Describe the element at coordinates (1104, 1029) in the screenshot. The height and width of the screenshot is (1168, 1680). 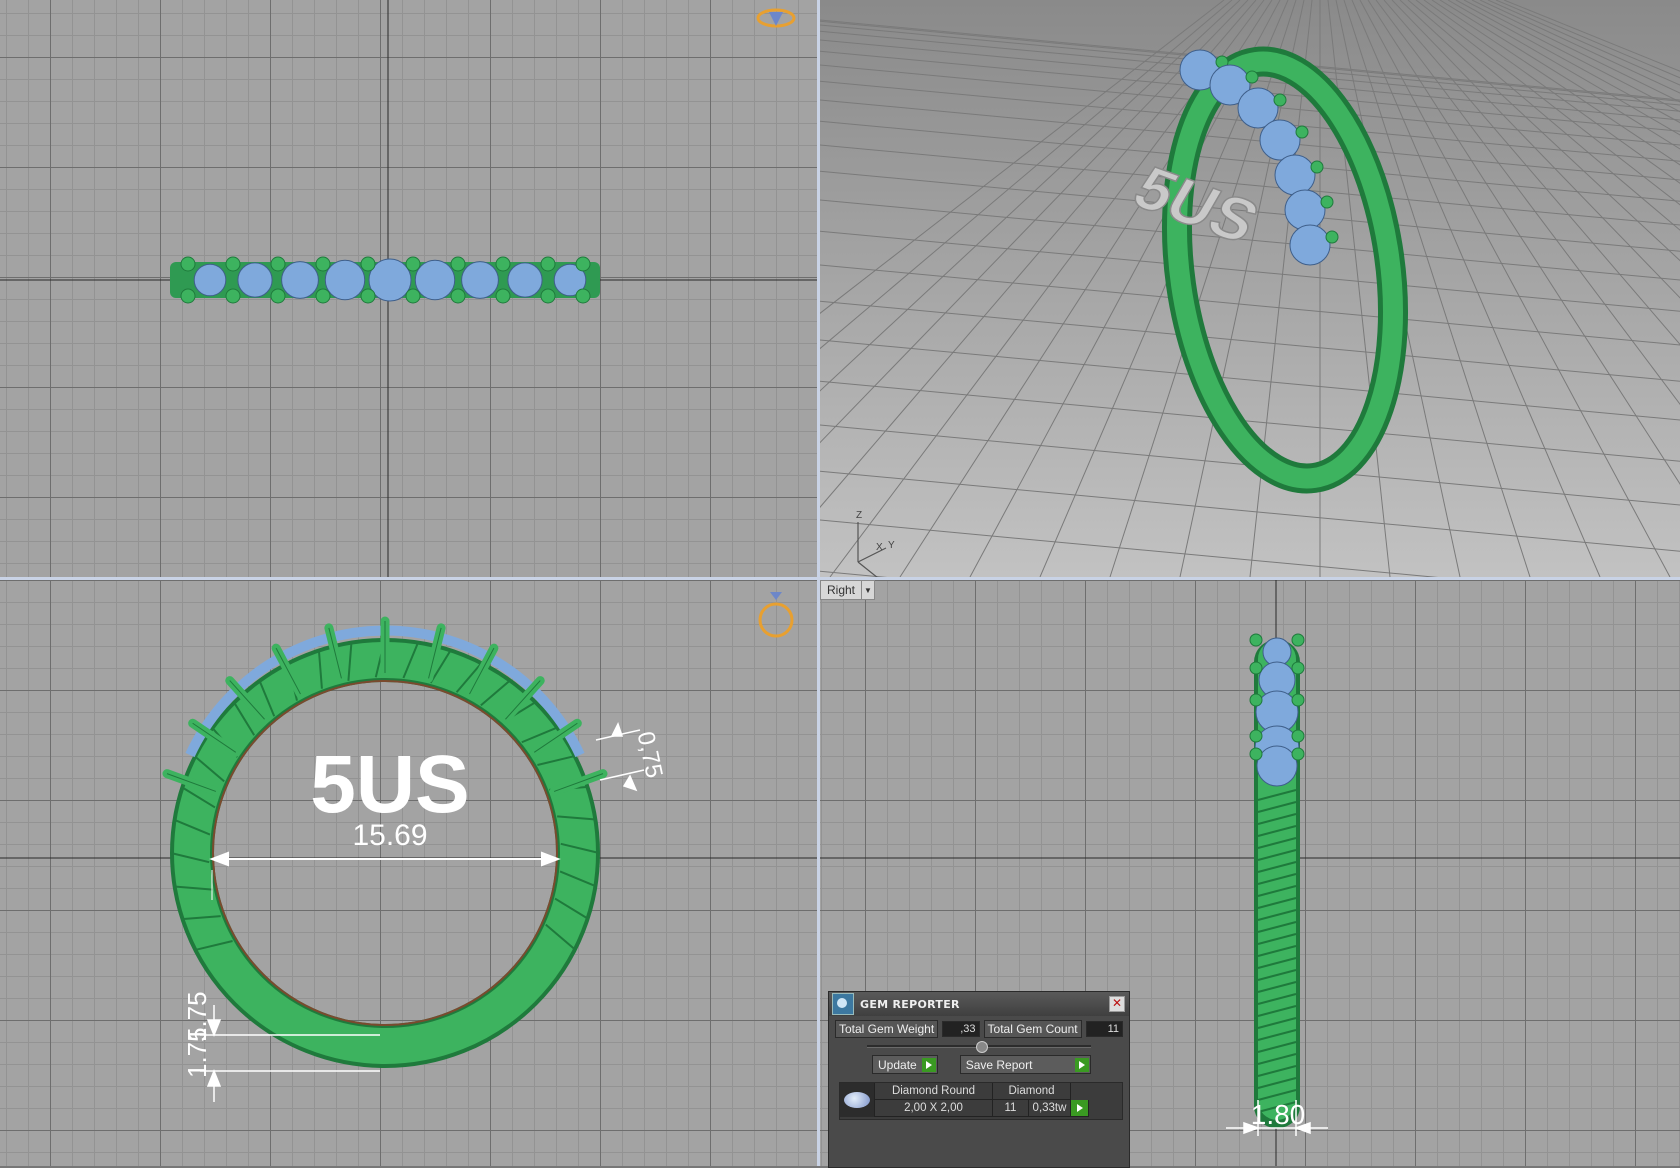
I see `total-count-value: 11` at that location.